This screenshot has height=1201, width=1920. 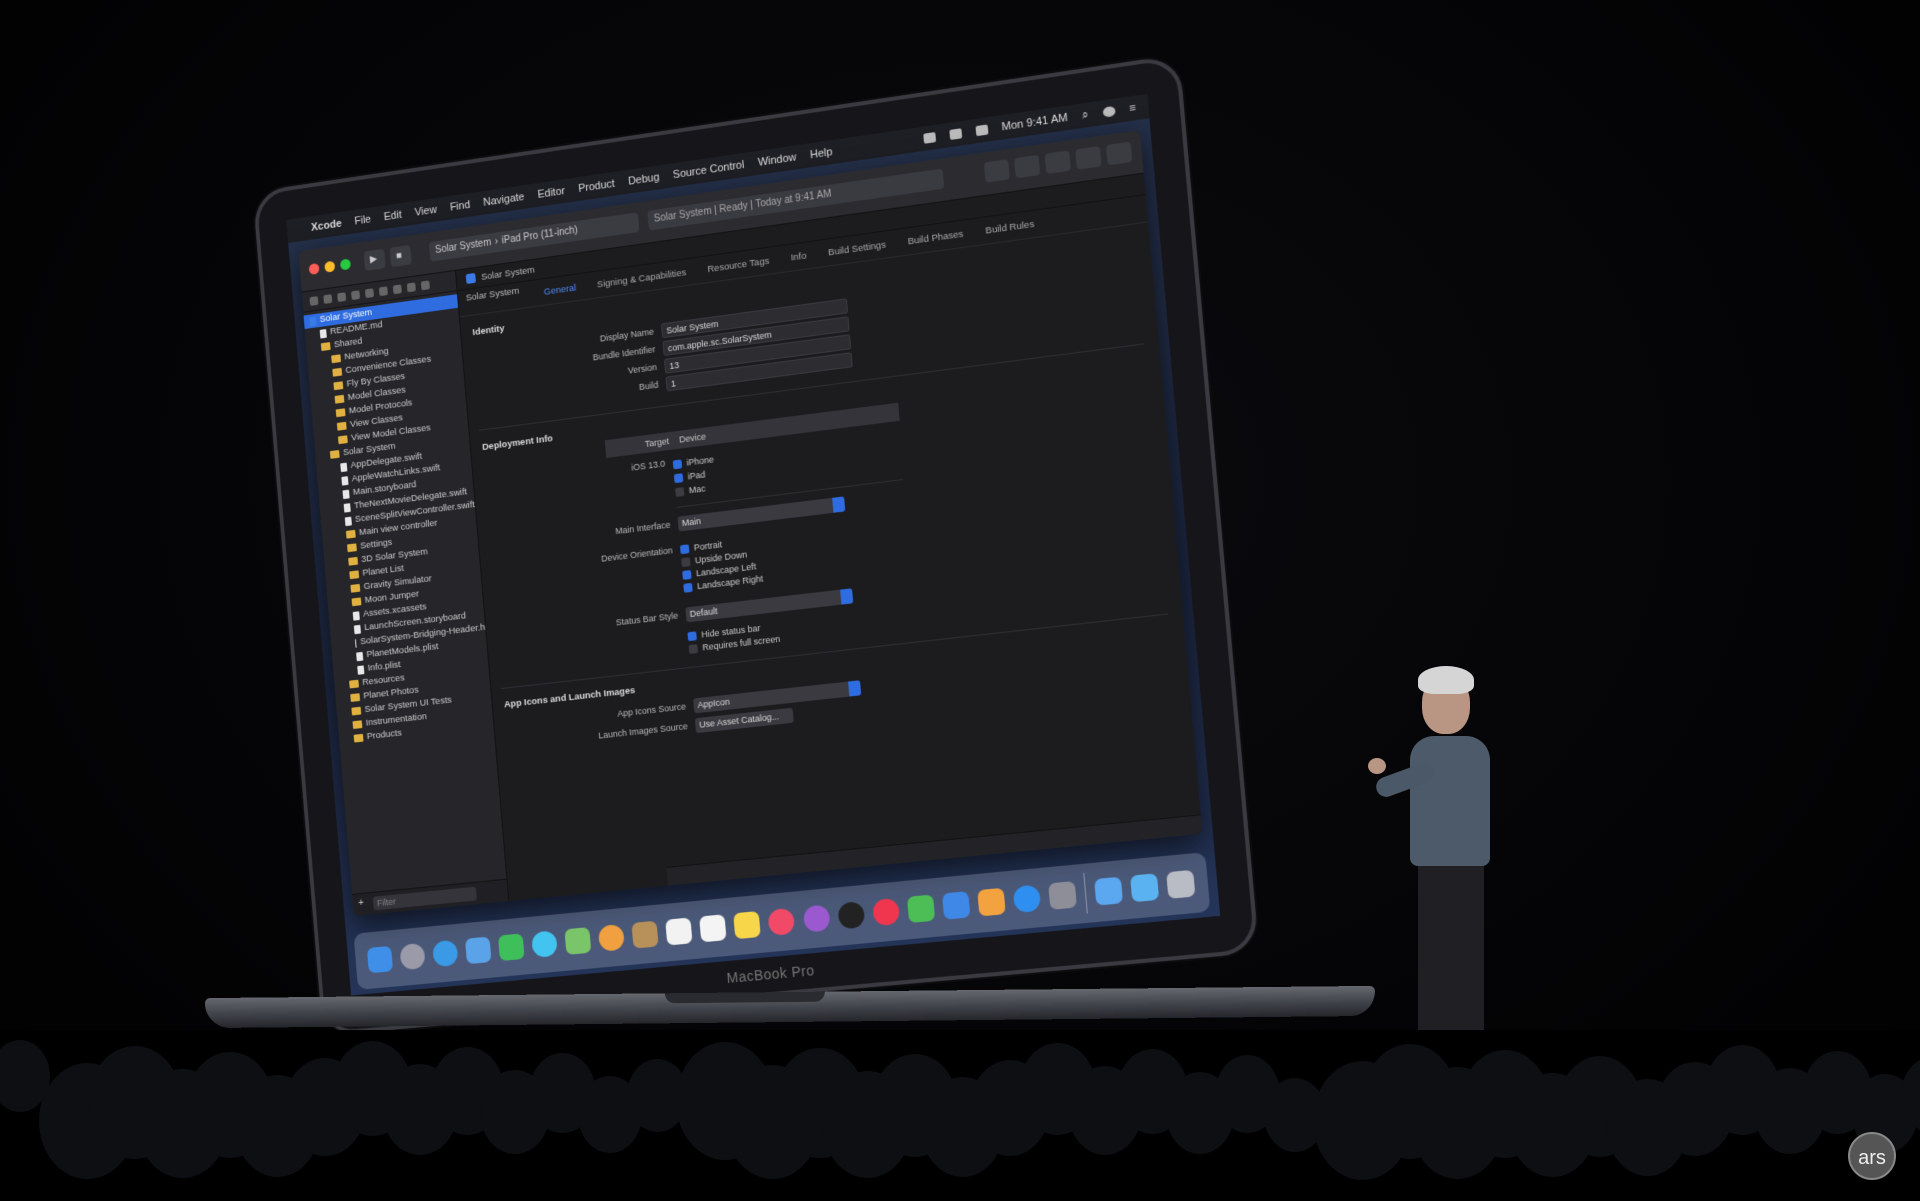 What do you see at coordinates (1145, 888) in the screenshot?
I see `downloads-folder-icon` at bounding box center [1145, 888].